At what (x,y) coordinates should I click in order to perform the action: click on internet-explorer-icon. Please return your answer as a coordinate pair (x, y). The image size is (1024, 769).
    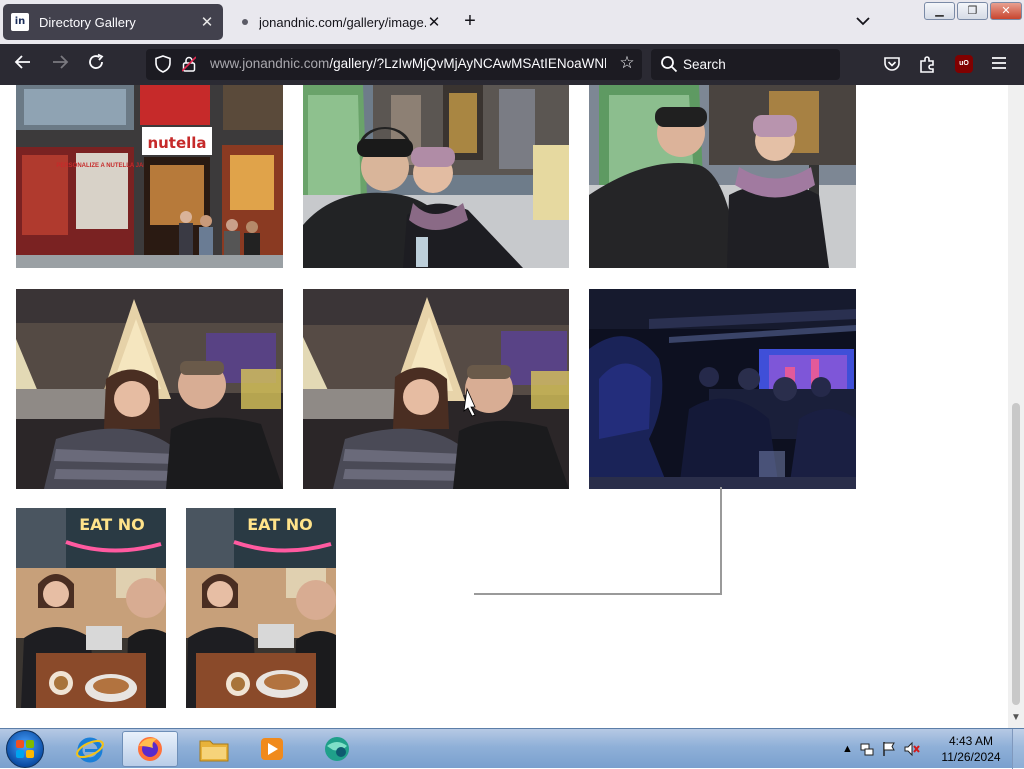
    Looking at the image, I should click on (90, 750).